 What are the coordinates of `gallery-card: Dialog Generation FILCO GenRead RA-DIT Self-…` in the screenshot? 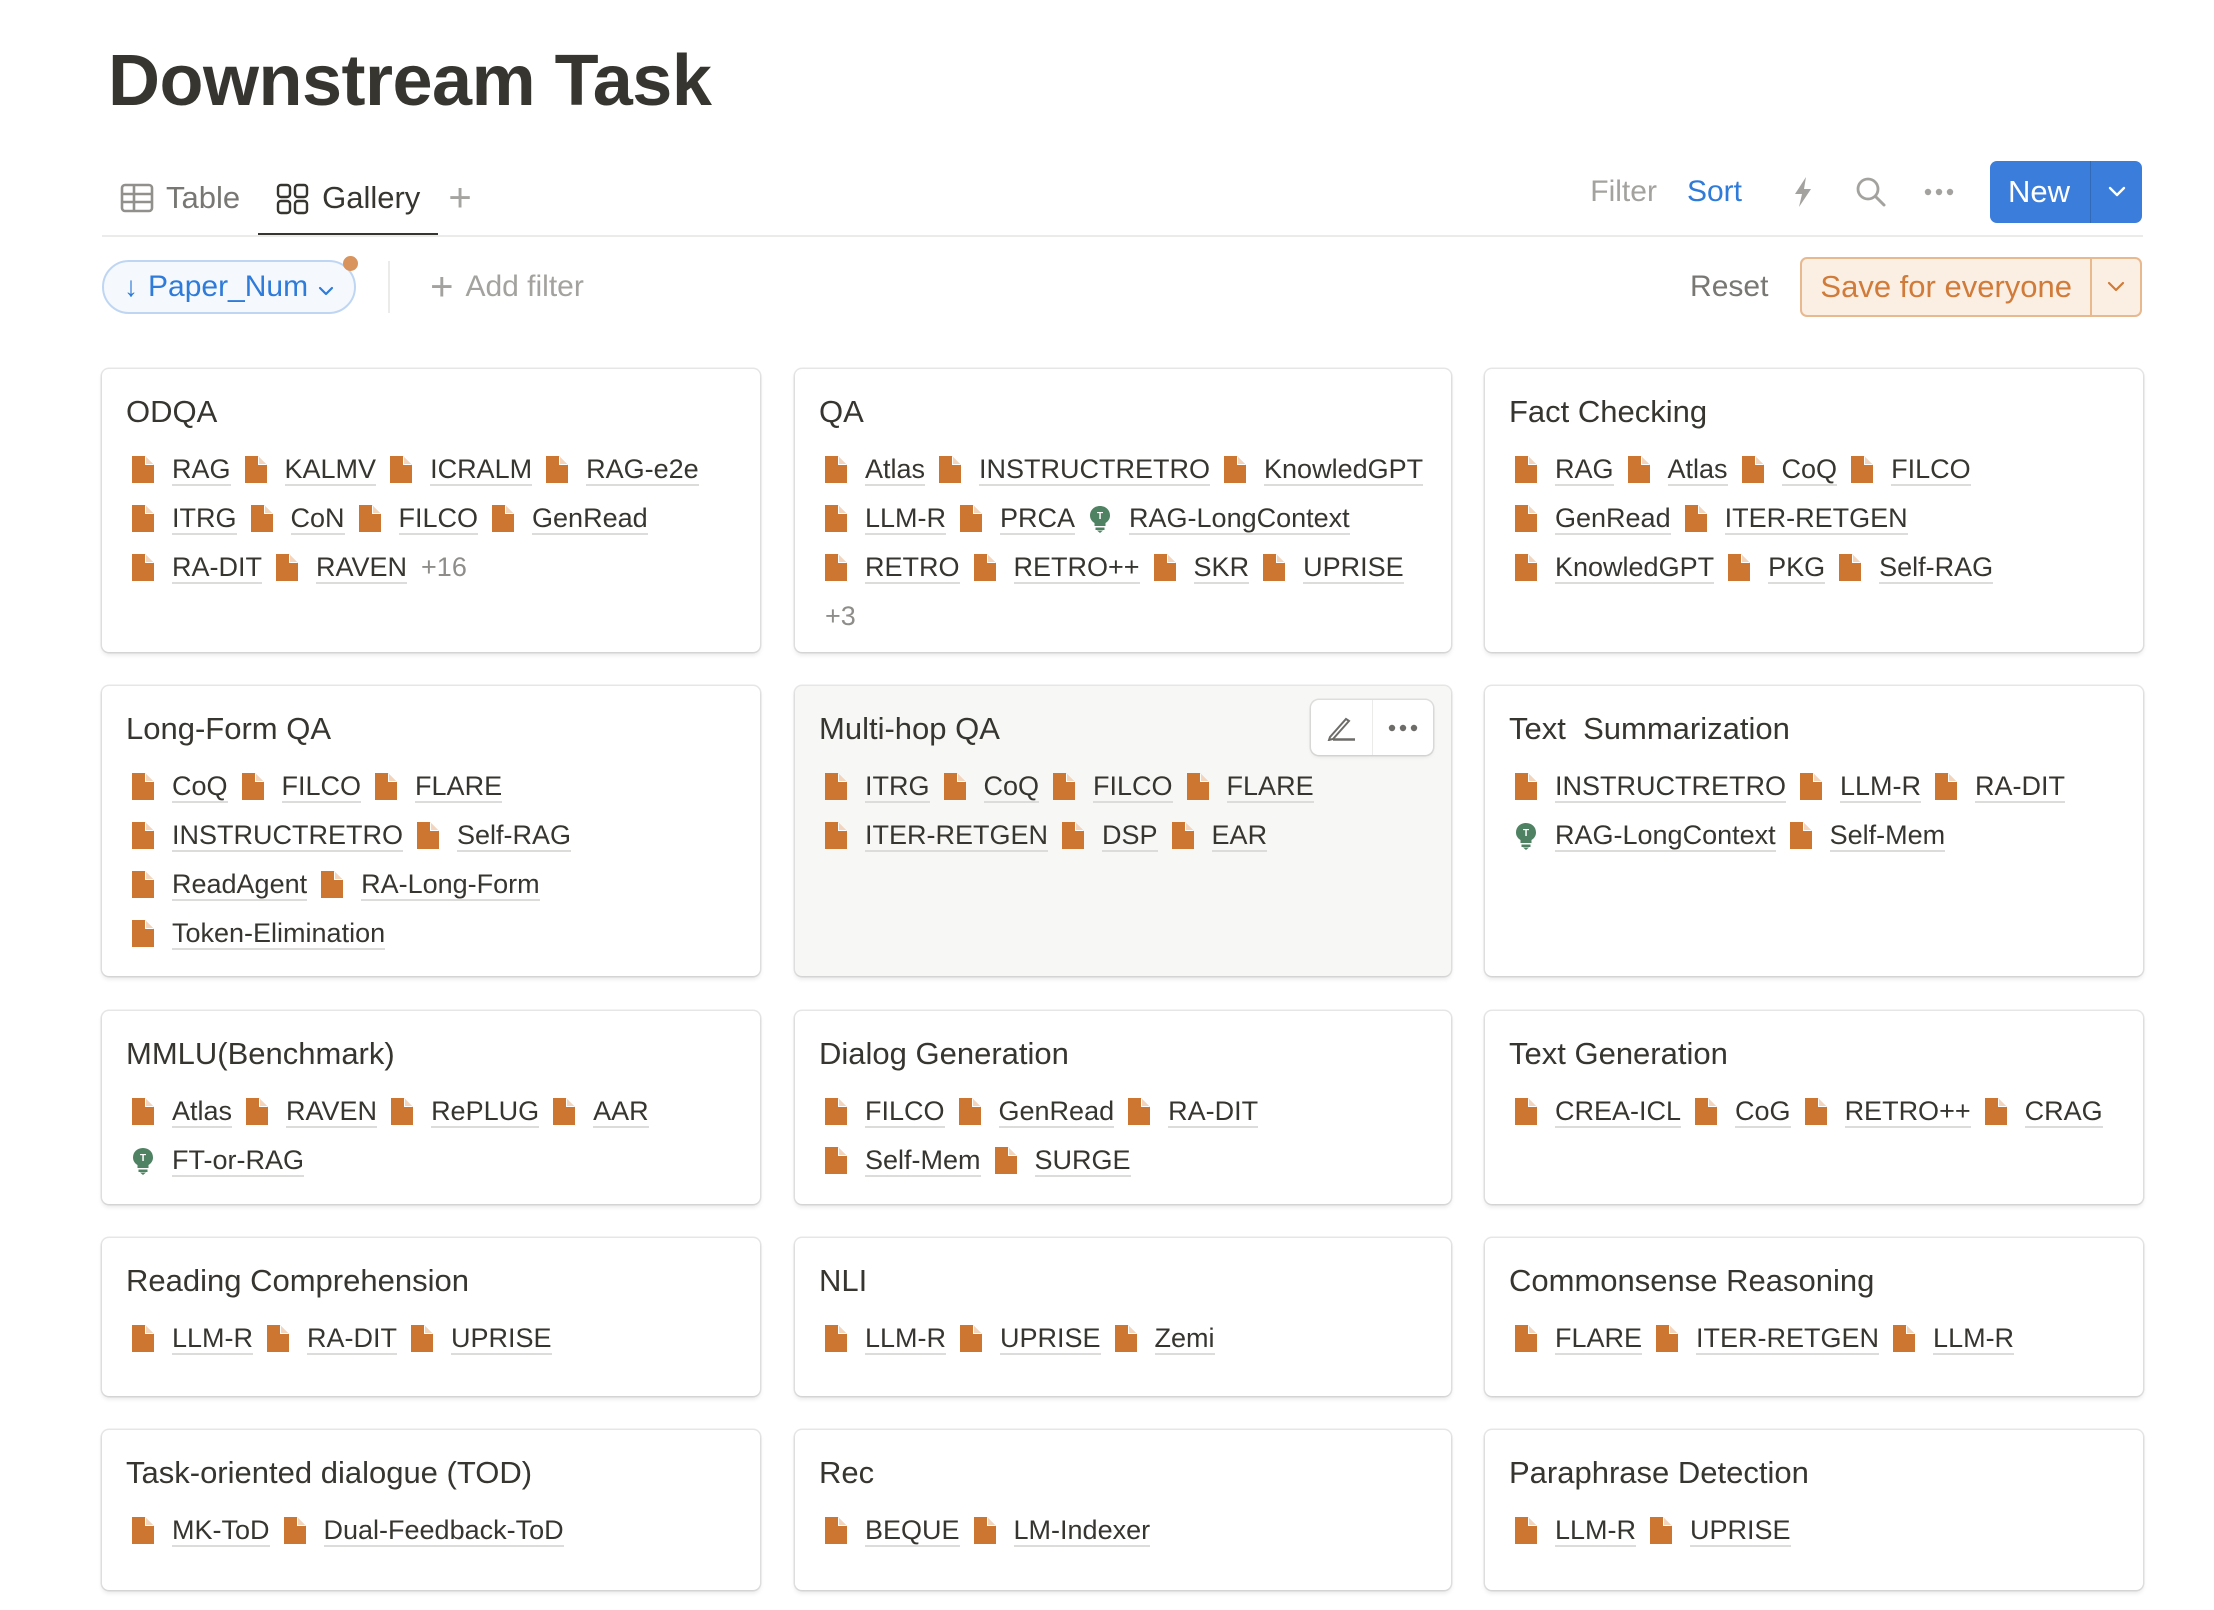 It's located at (1123, 1107).